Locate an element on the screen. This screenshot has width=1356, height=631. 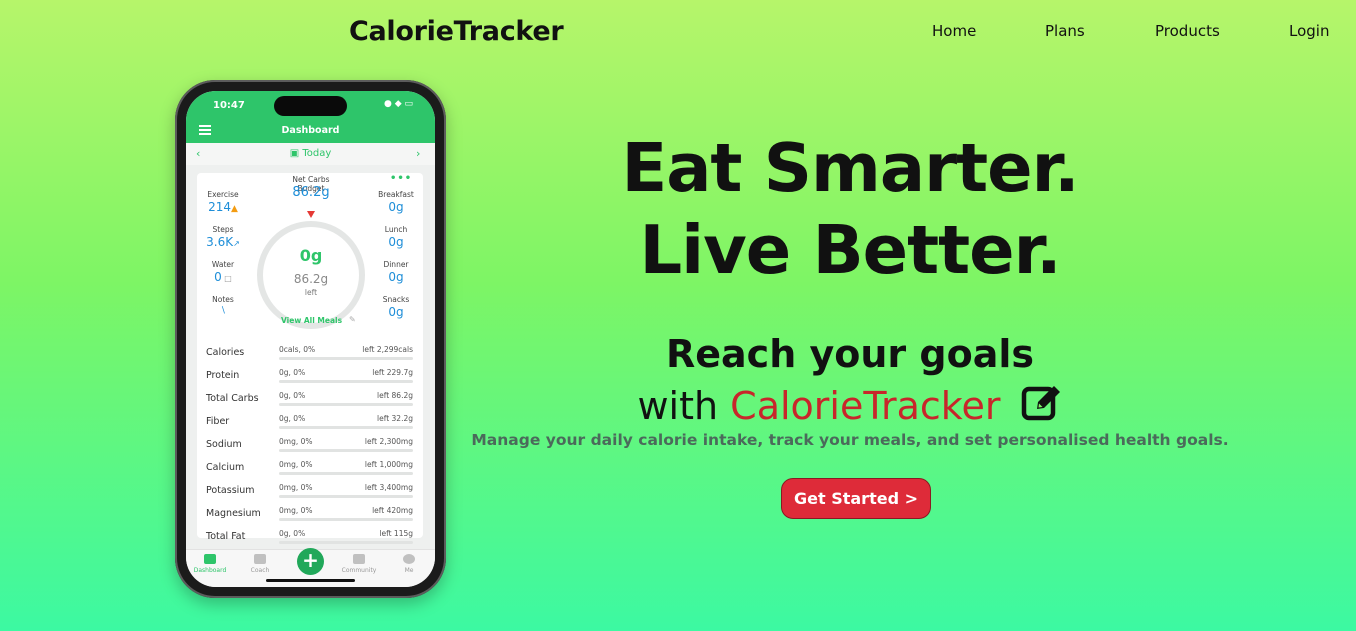
app-topbar: 10:47 ● ◆ ▭ Dashboard is located at coordinates (310, 117).